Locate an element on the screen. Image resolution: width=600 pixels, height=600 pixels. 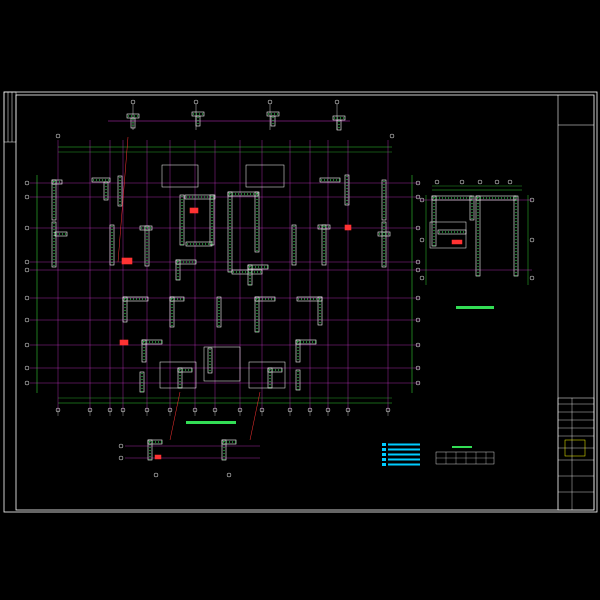
highlighted-member is located at coordinates (457, 242).